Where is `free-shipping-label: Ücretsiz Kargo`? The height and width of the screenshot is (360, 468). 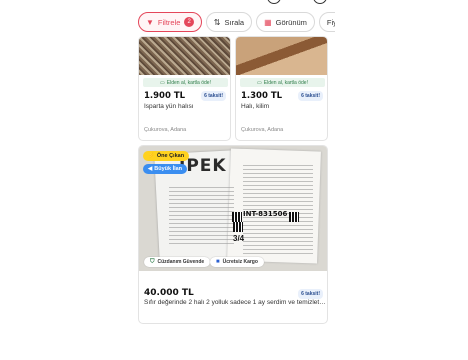 free-shipping-label: Ücretsiz Kargo is located at coordinates (240, 262).